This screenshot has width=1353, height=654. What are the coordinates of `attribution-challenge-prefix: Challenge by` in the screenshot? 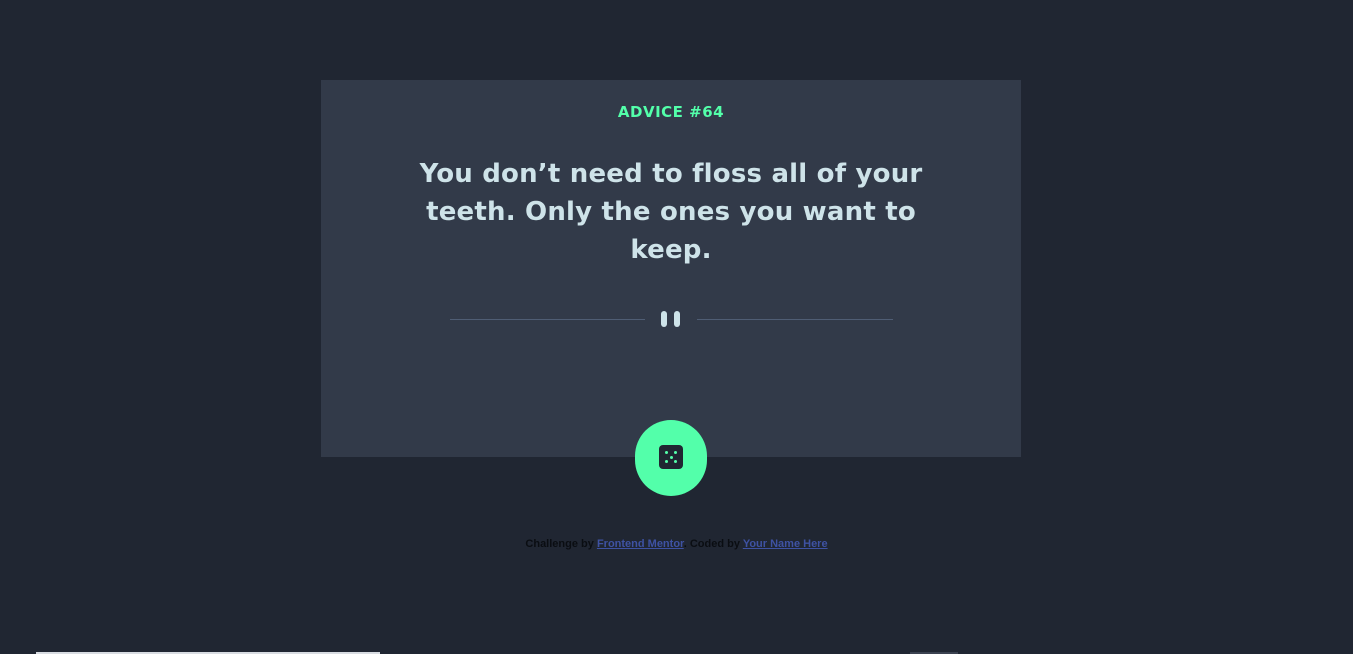 It's located at (559, 544).